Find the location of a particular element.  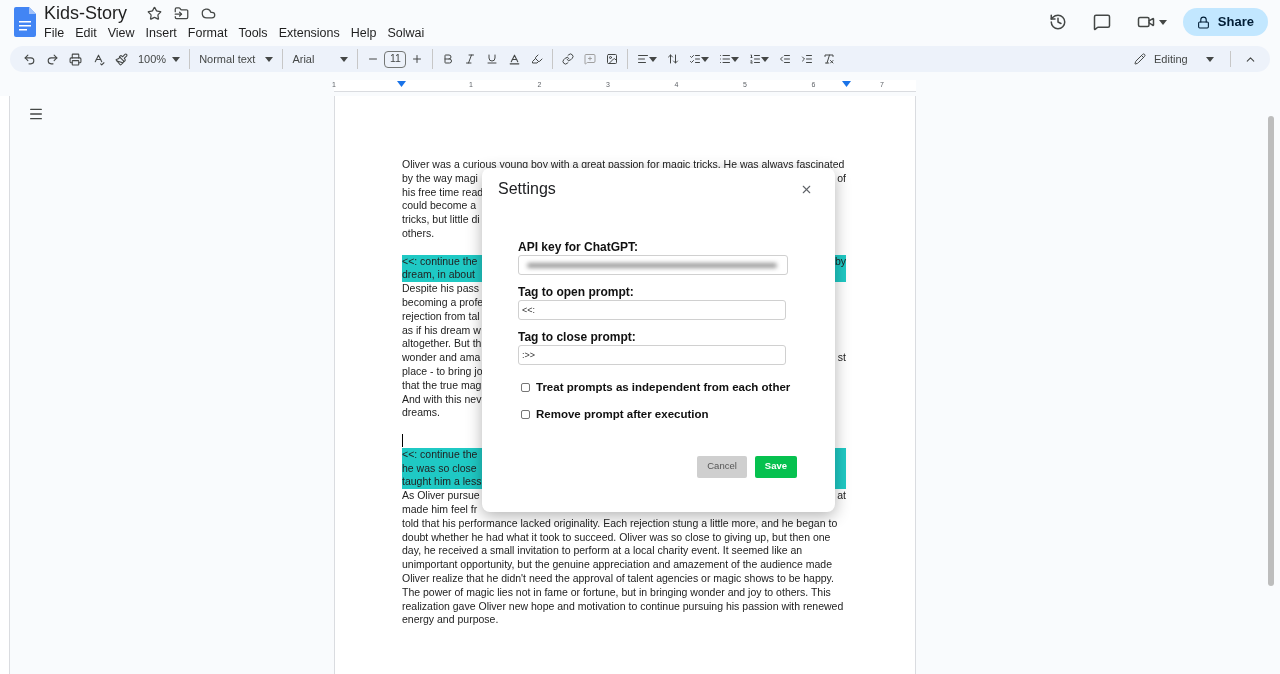

menu-item: Format is located at coordinates (207, 33).